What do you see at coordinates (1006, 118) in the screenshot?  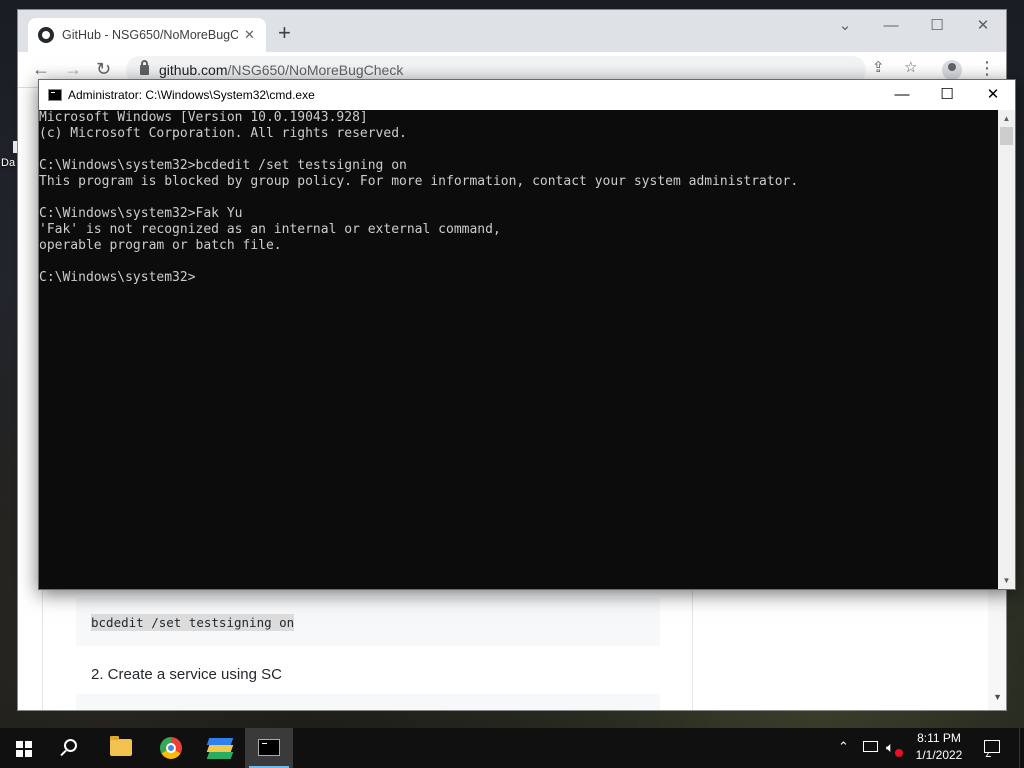 I see `scroll-up-arrow-icon: ▲` at bounding box center [1006, 118].